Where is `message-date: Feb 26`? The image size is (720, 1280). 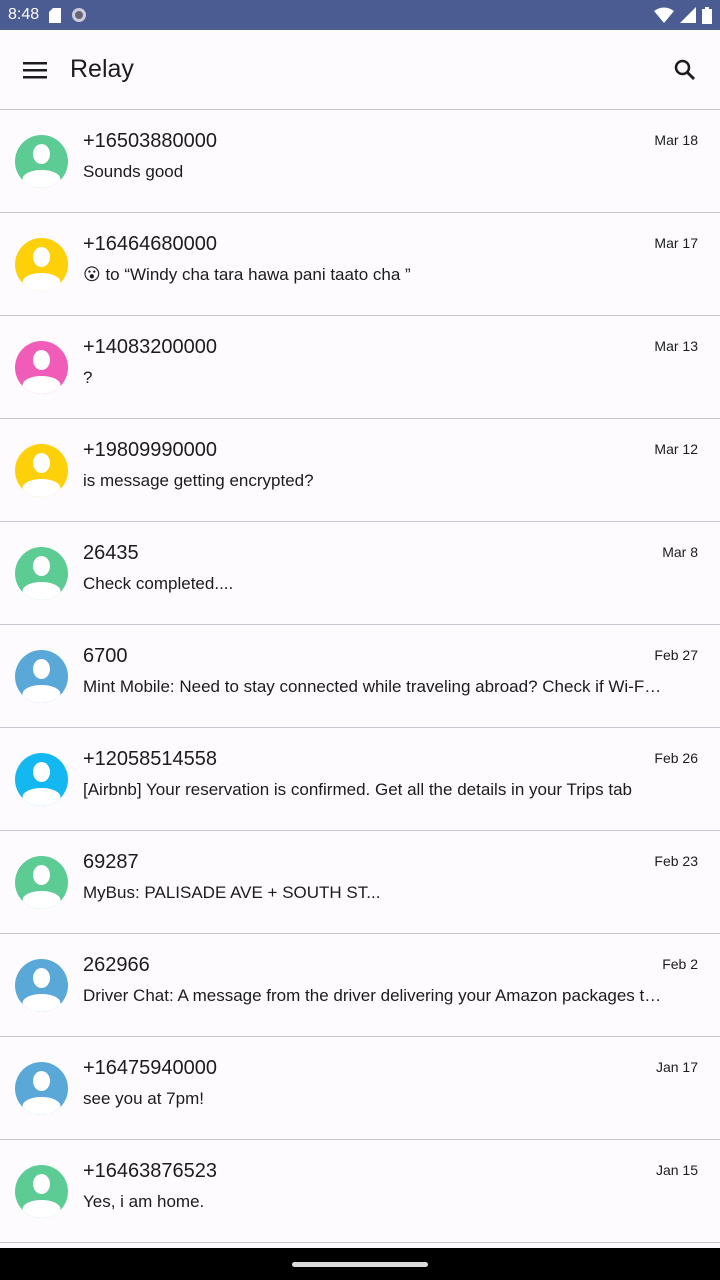
message-date: Feb 26 is located at coordinates (676, 758).